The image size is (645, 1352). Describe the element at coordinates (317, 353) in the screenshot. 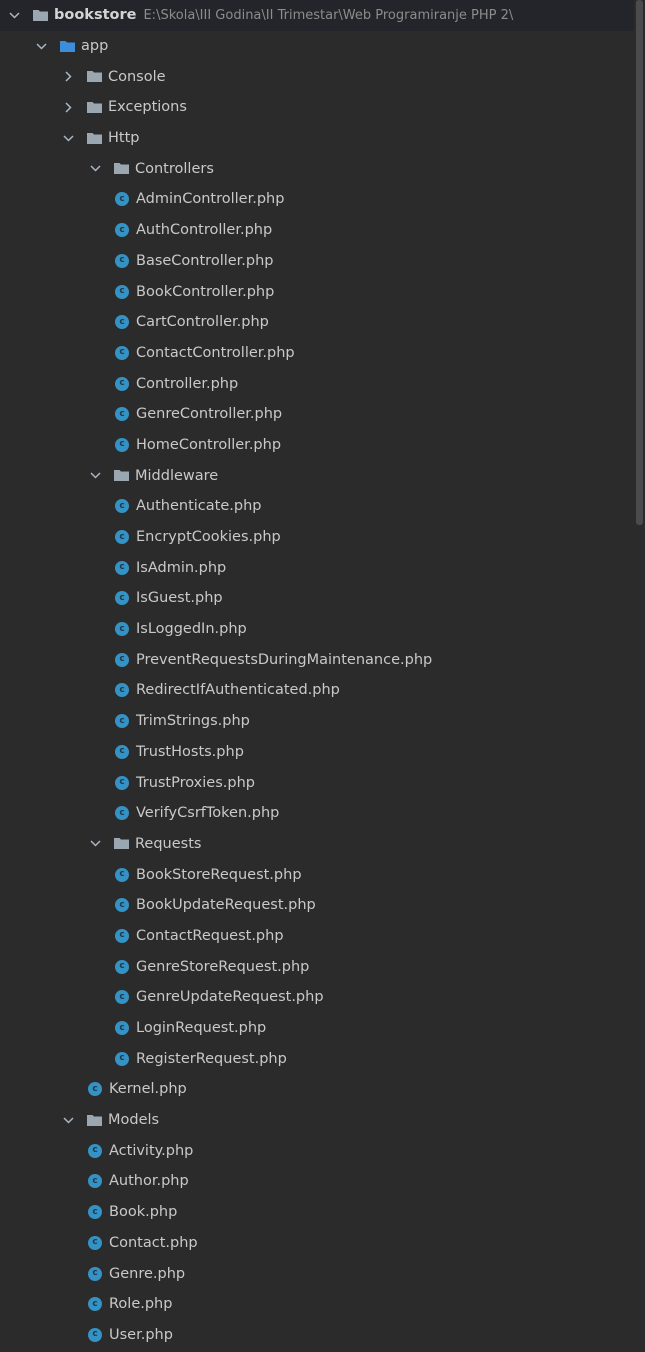

I see `tree-file-contactcontroller: c ContactController.php` at that location.